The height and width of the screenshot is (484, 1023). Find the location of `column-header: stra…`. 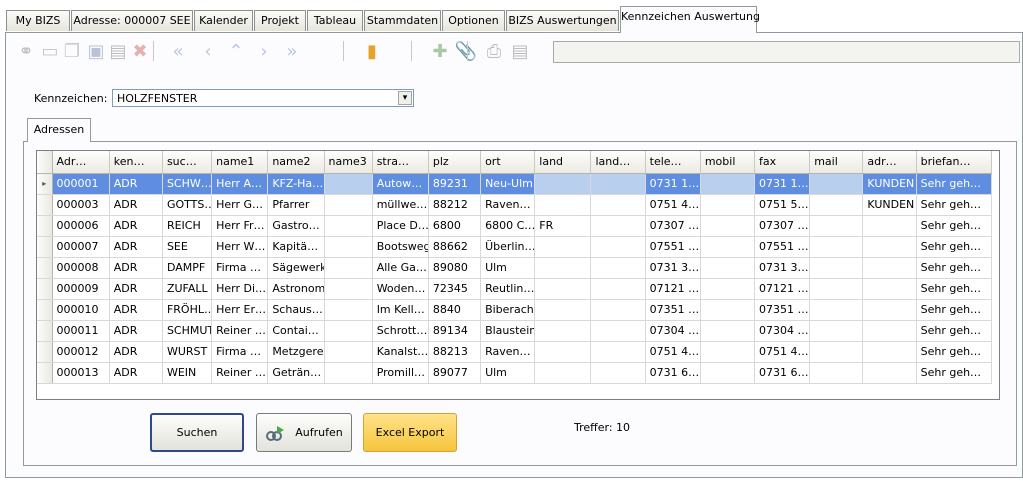

column-header: stra… is located at coordinates (400, 162).